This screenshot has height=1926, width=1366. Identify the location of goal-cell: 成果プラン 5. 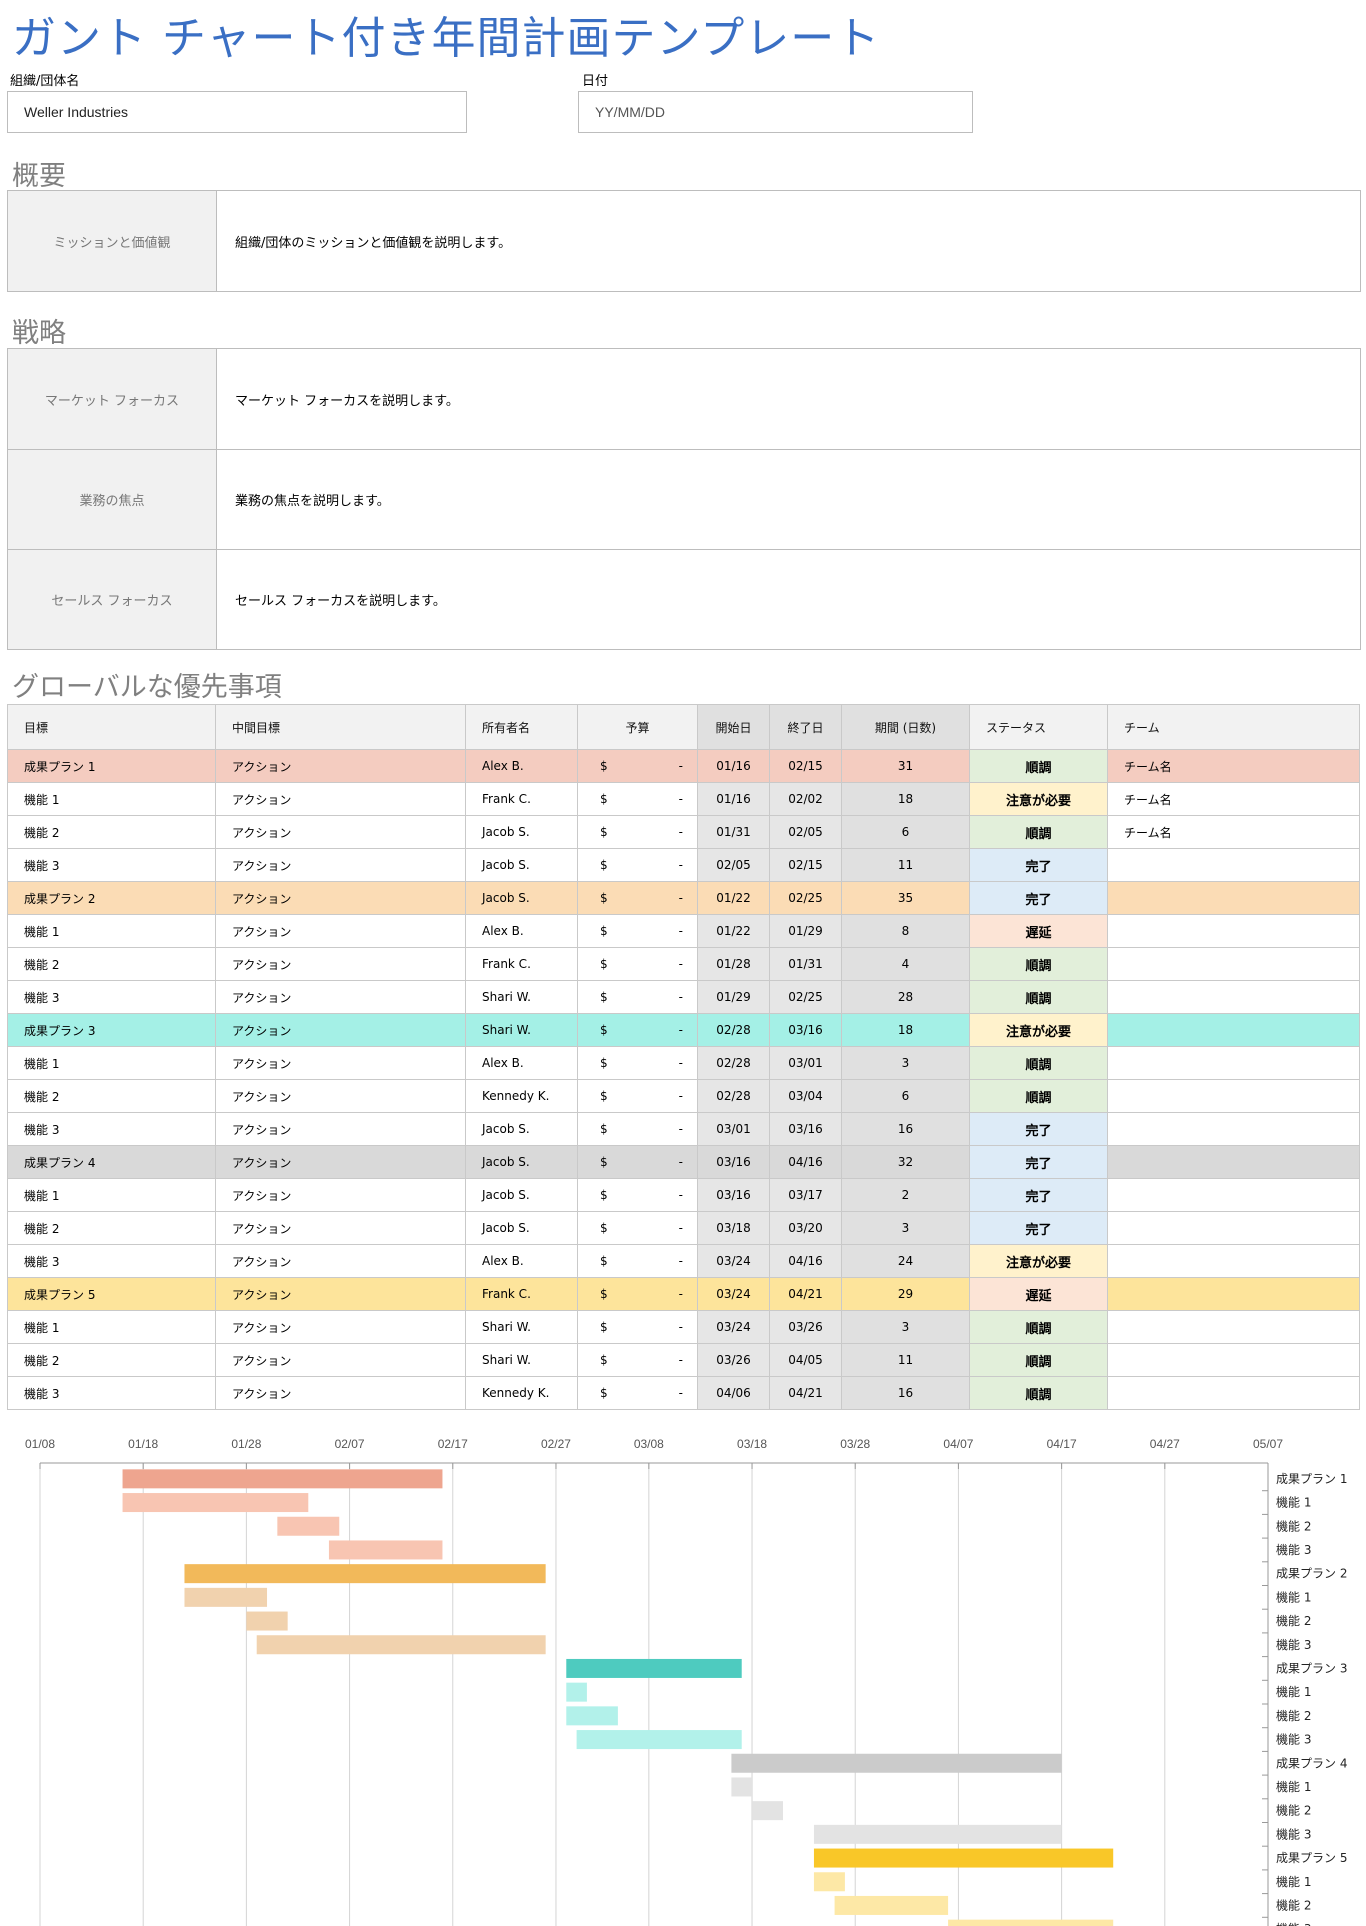
(111, 1294).